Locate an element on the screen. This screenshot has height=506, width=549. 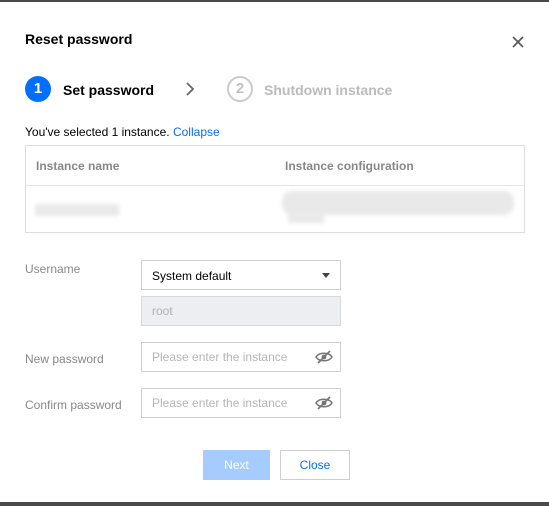
username-select: System default is located at coordinates (241, 275).